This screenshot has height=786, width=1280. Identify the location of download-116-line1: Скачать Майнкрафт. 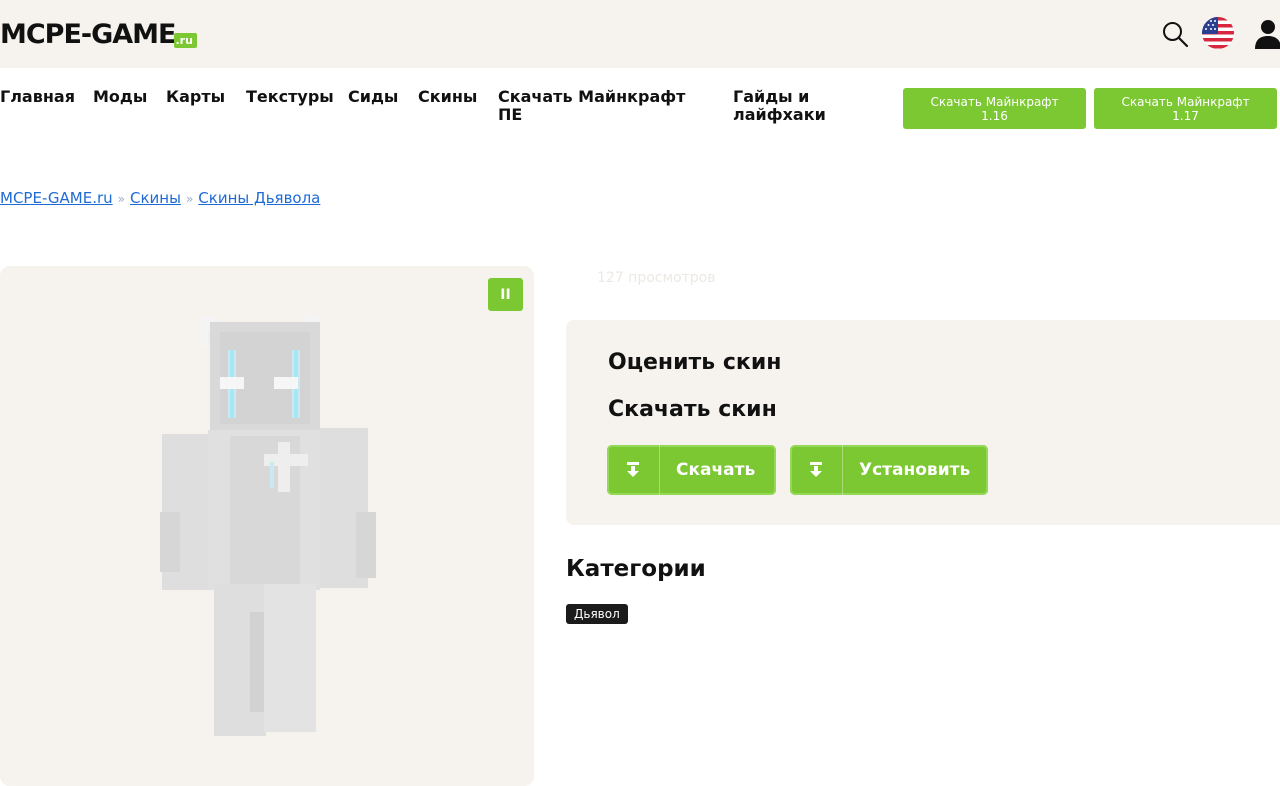
(994, 101).